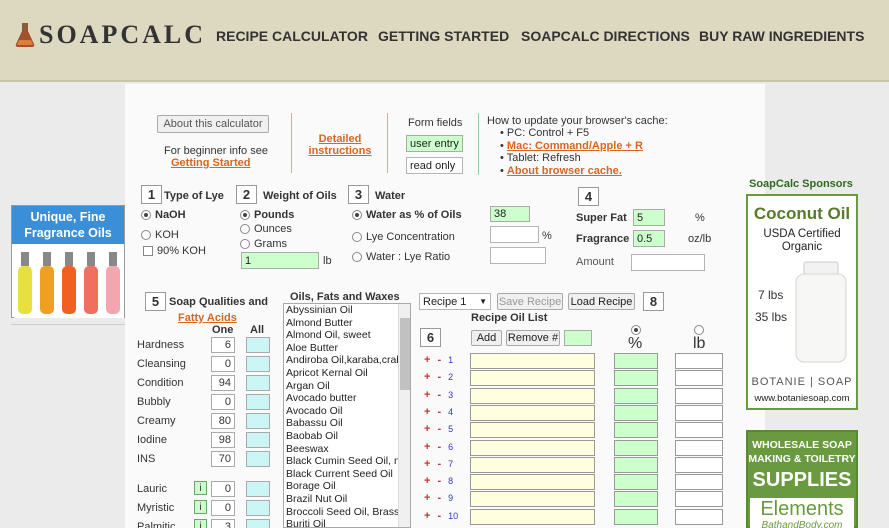 This screenshot has height=528, width=889. What do you see at coordinates (533, 338) in the screenshot?
I see `remove-button: Remove #` at bounding box center [533, 338].